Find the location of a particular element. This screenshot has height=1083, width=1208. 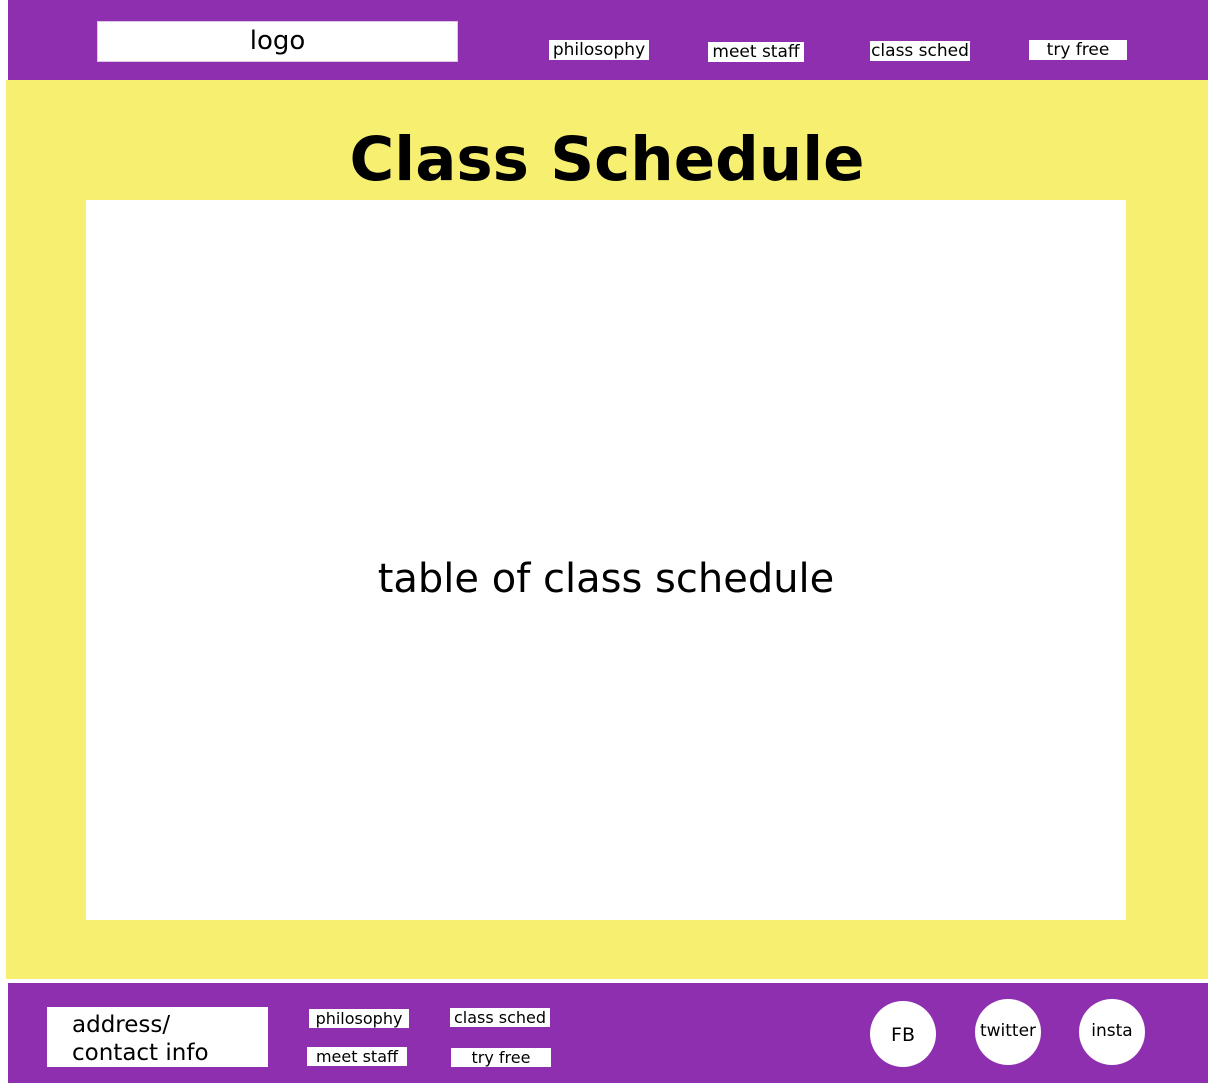

footer-philosophy-link: philosophy is located at coordinates (359, 1018).